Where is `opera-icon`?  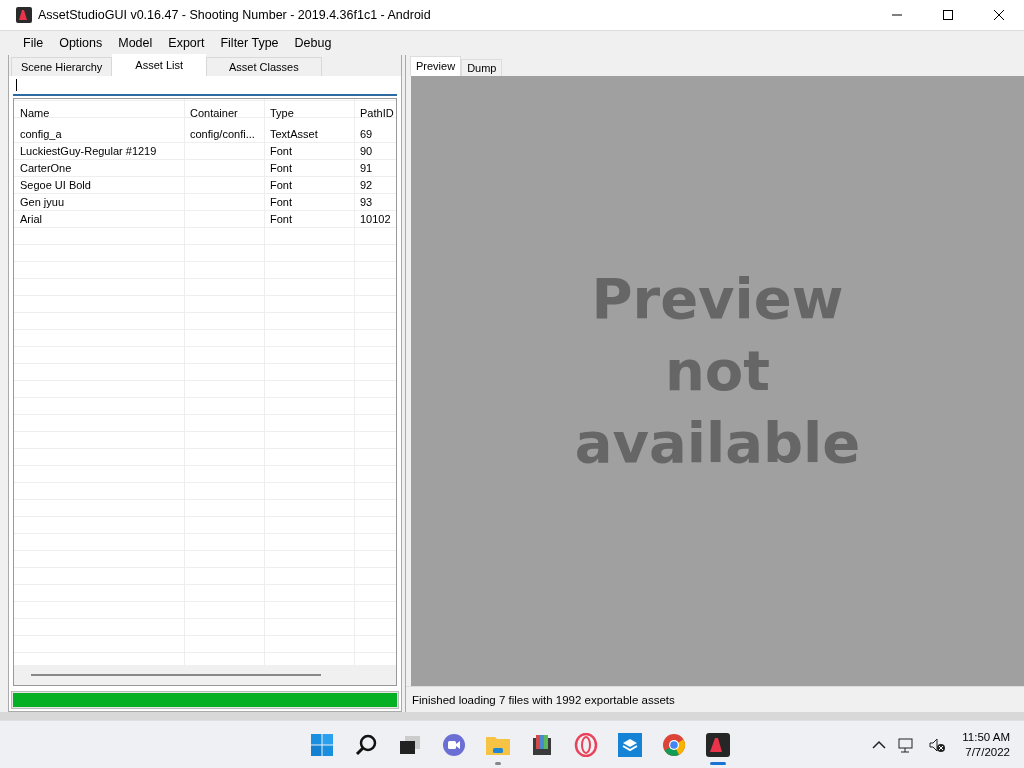 opera-icon is located at coordinates (586, 744).